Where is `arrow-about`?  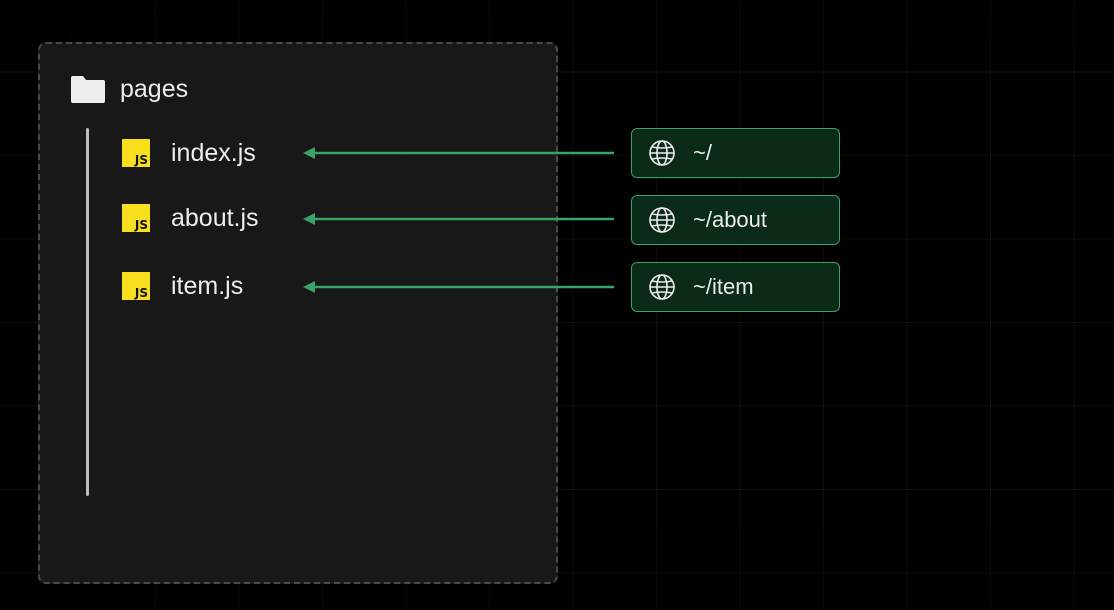
arrow-about is located at coordinates (458, 219).